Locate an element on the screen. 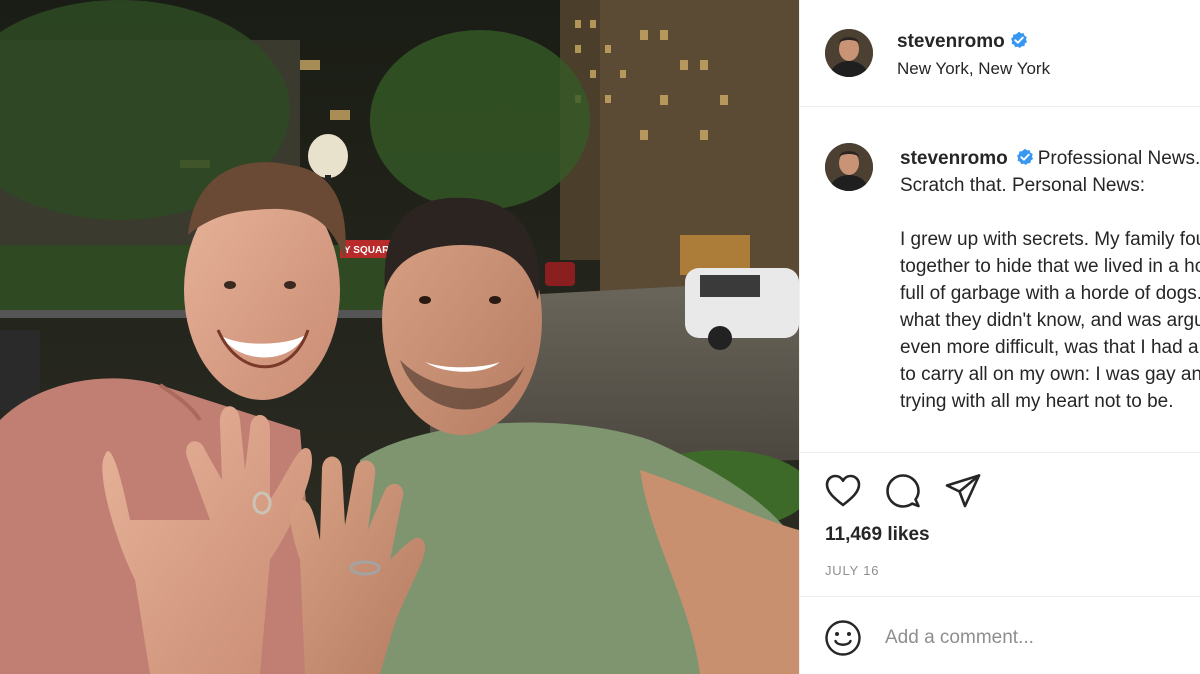 The height and width of the screenshot is (674, 1200). post-location: New York, New York is located at coordinates (973, 69).